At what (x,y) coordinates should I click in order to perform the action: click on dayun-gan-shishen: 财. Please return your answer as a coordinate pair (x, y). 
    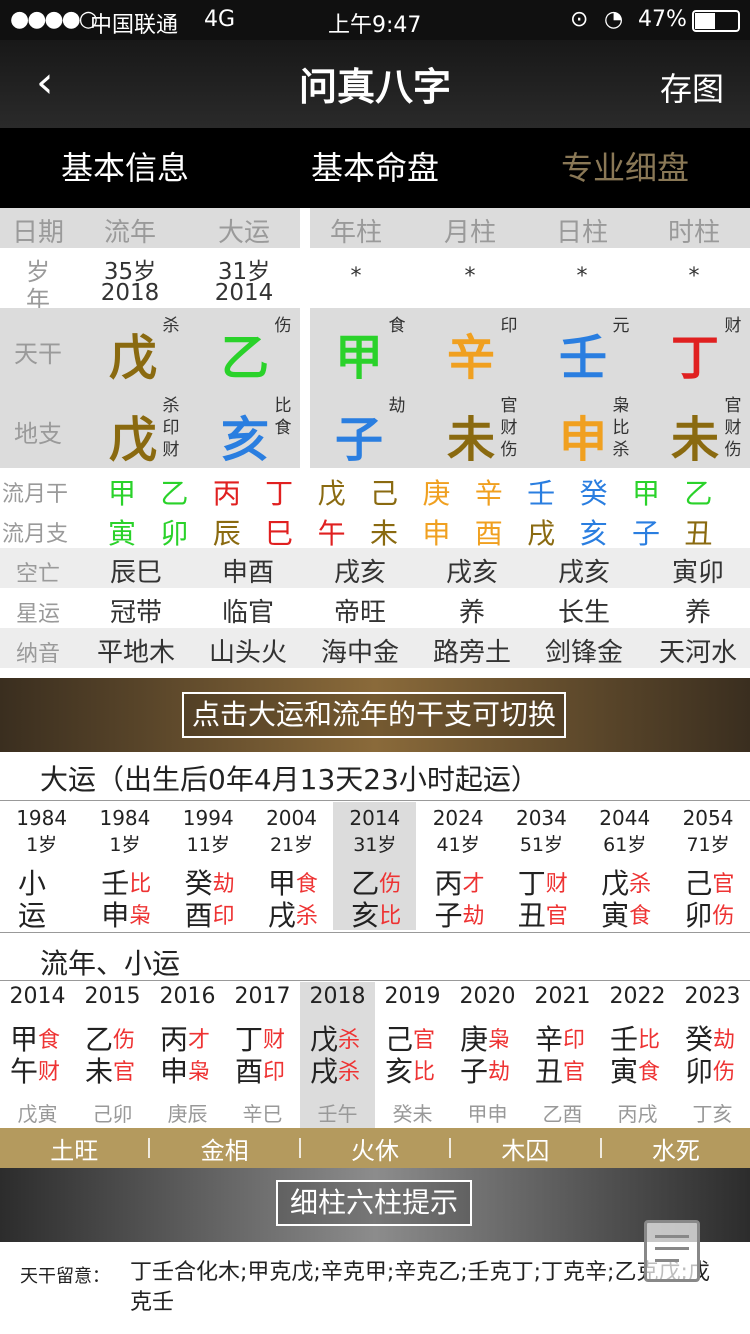
    Looking at the image, I should click on (556, 884).